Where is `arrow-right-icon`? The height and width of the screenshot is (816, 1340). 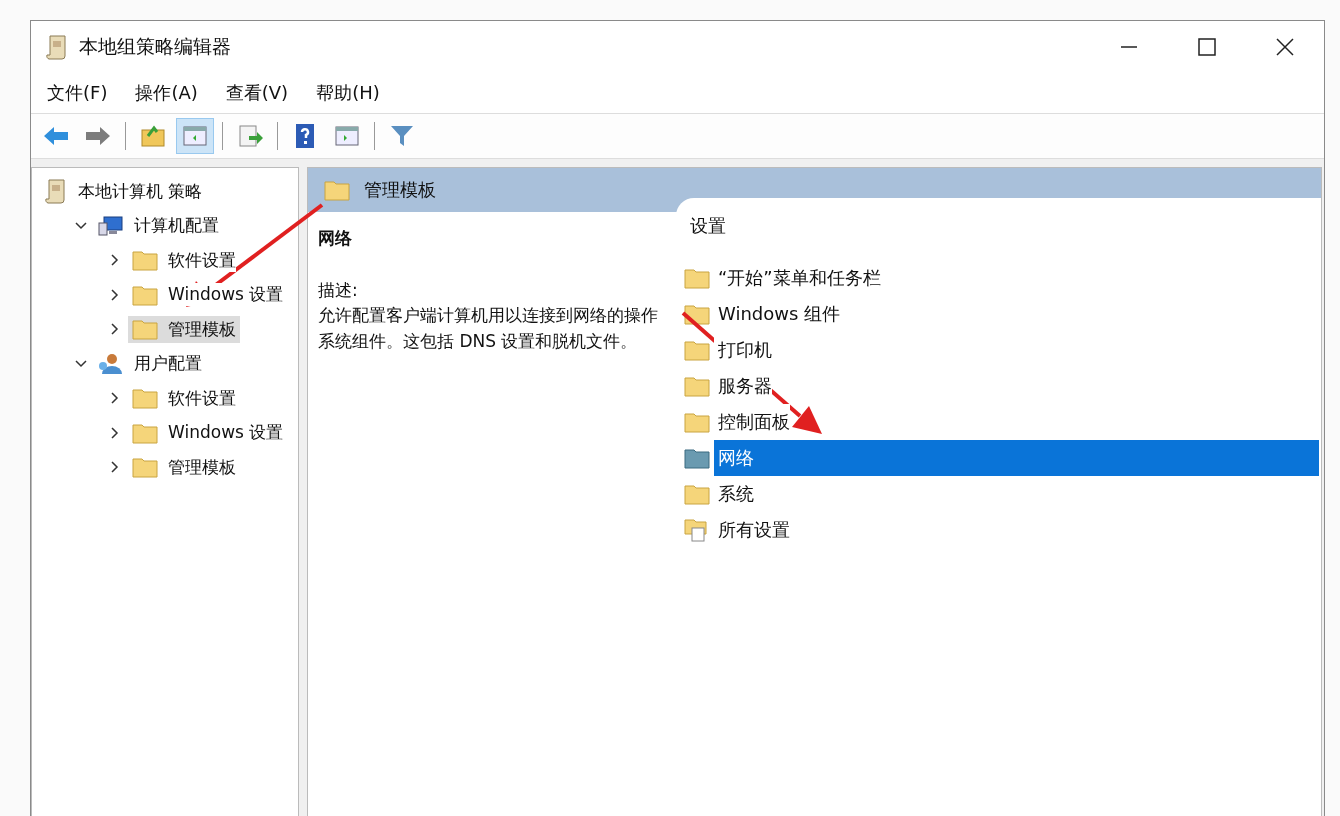
arrow-right-icon is located at coordinates (98, 136).